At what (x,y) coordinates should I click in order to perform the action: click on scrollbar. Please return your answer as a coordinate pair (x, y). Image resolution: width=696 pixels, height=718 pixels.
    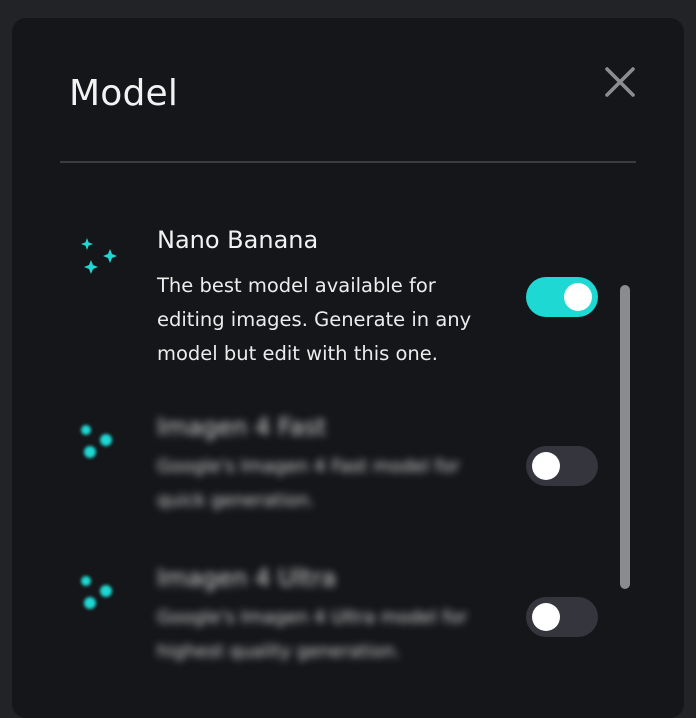
    Looking at the image, I should click on (625, 437).